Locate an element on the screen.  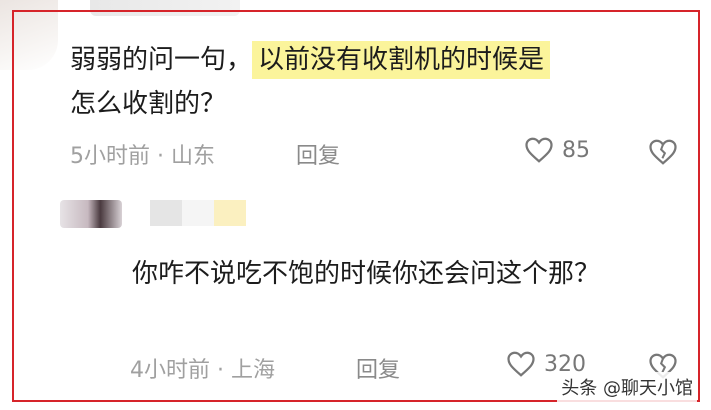
comment1-text-plain: 弱弱的问一句， is located at coordinates (161, 60).